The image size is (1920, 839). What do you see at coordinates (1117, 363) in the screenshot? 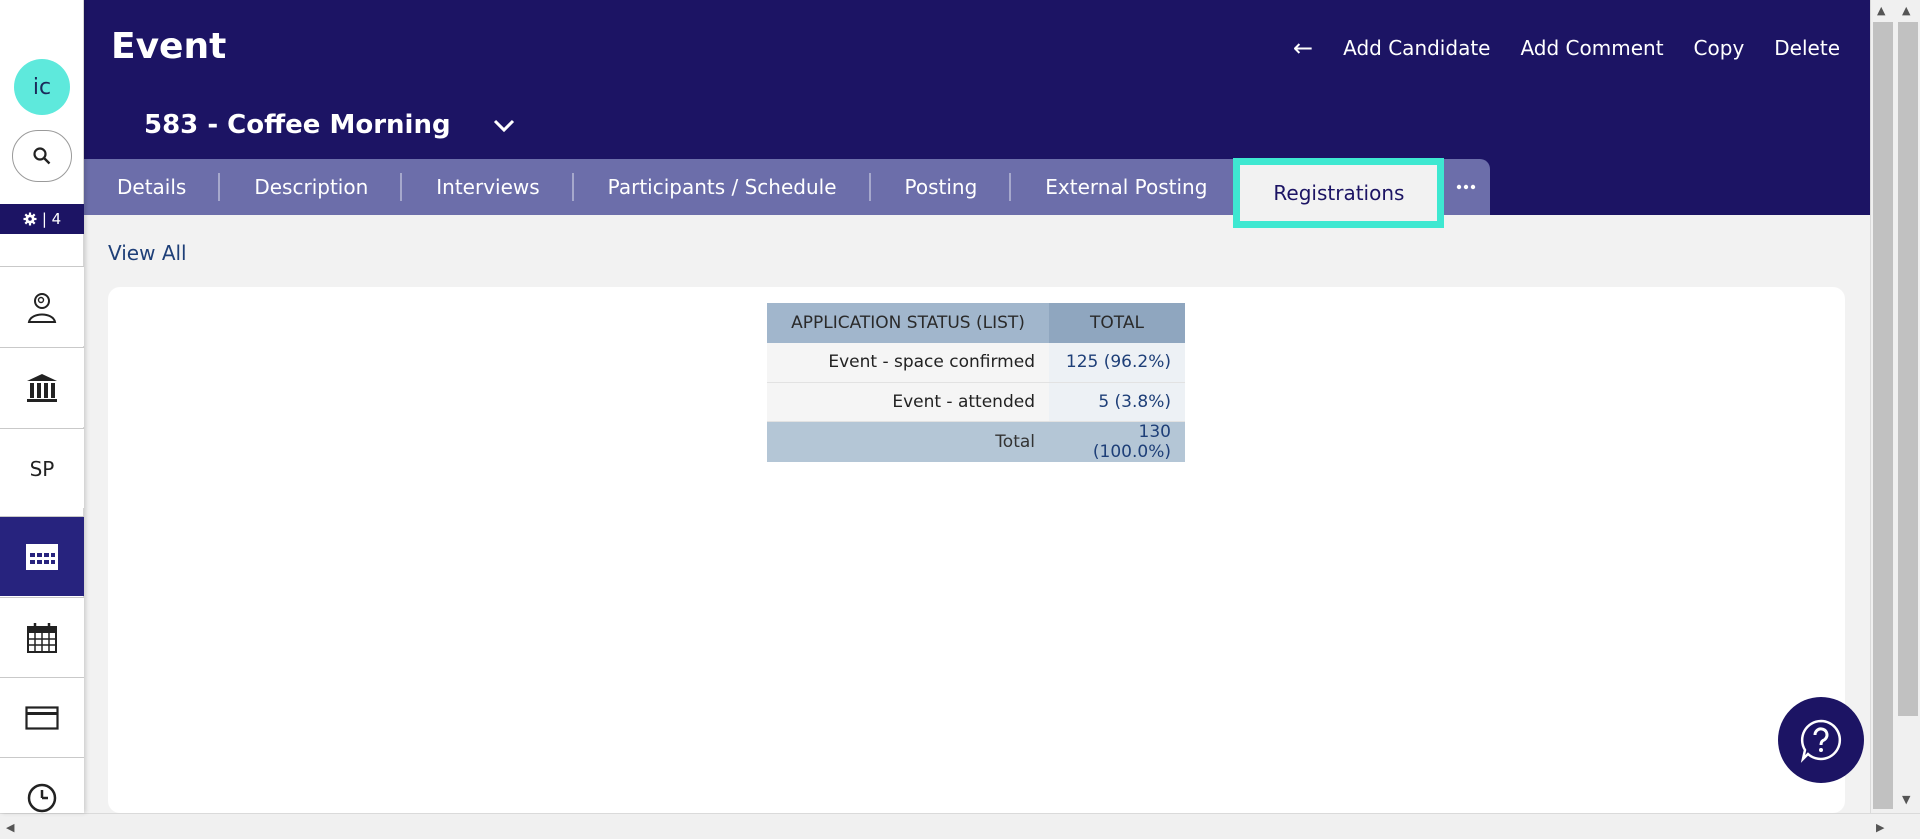
I see `row-value: 125 (96.2%)` at bounding box center [1117, 363].